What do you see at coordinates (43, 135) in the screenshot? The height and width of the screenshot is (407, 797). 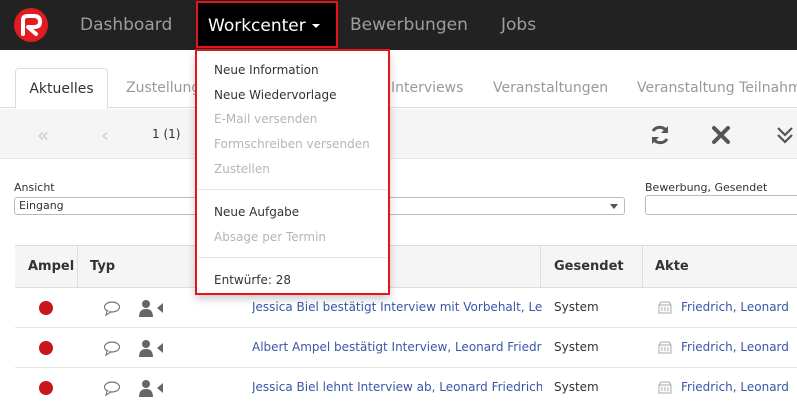 I see `first-page-icon: «` at bounding box center [43, 135].